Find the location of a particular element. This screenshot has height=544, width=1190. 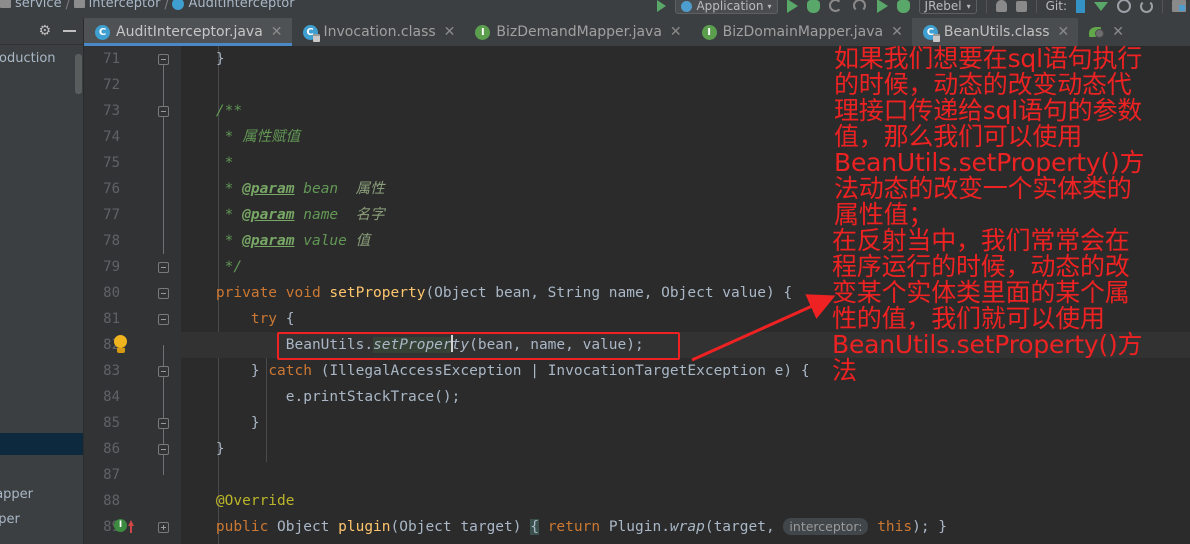

jrebel-selector: JRebel ▾ is located at coordinates (947, 7).